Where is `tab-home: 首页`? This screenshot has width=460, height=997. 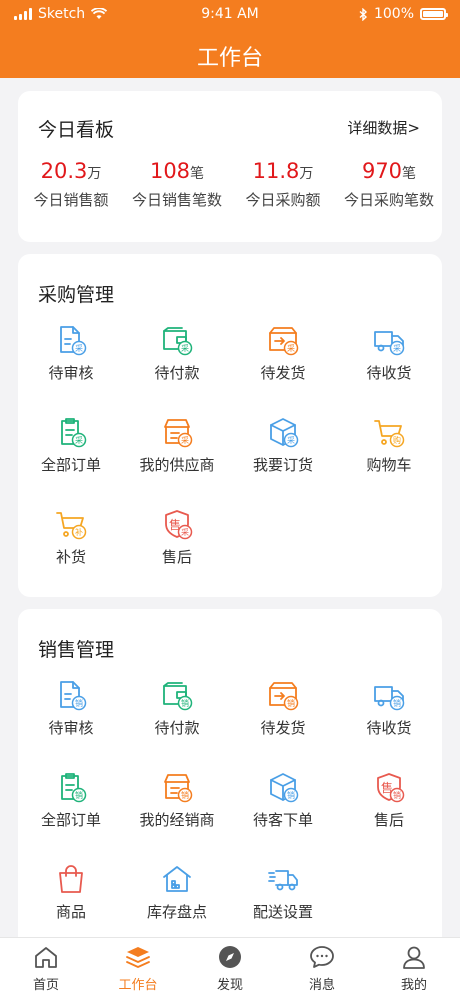 tab-home: 首页 is located at coordinates (46, 967).